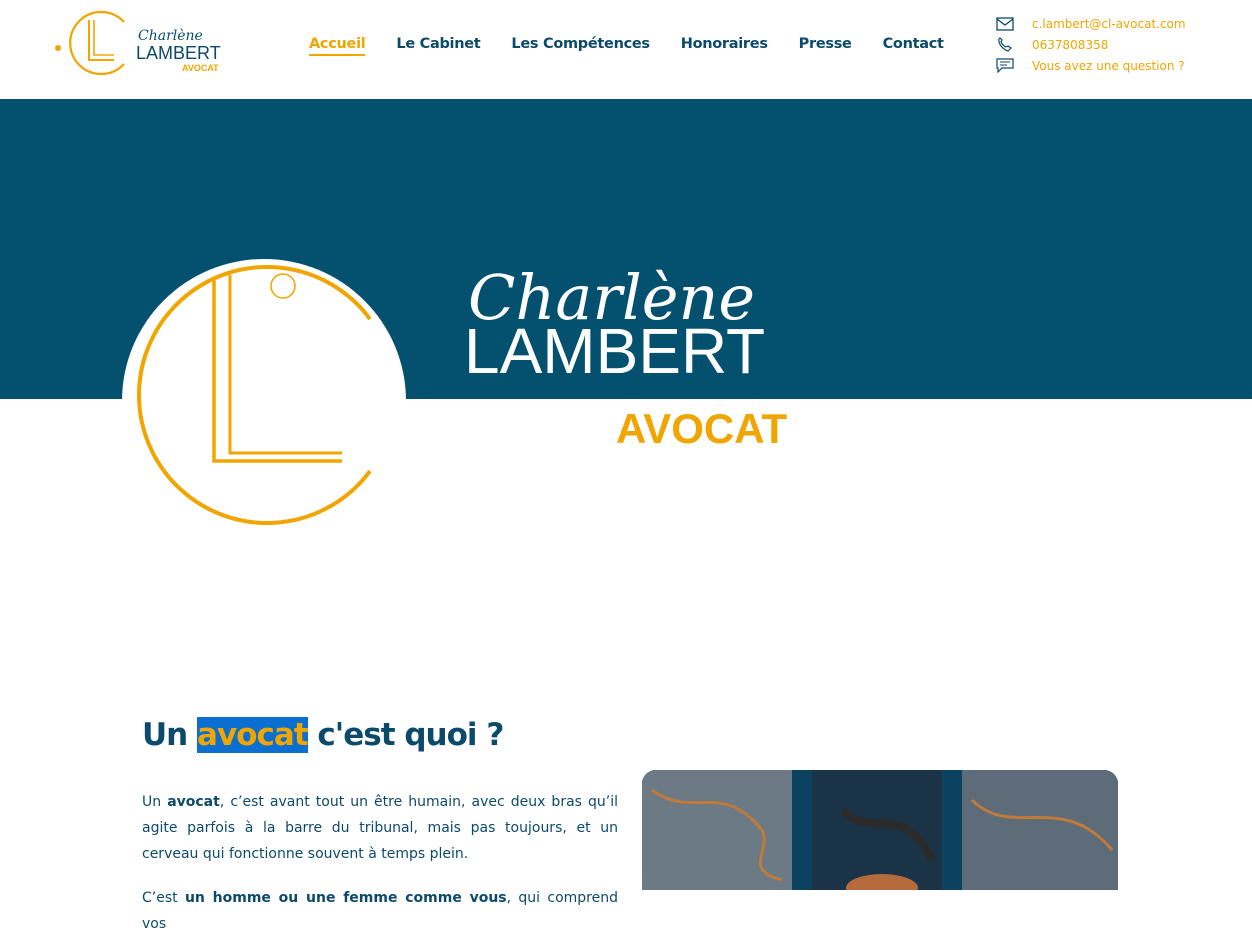 The height and width of the screenshot is (937, 1252). What do you see at coordinates (345, 898) in the screenshot?
I see `p2-bold: un homme ou une femme comme vous` at bounding box center [345, 898].